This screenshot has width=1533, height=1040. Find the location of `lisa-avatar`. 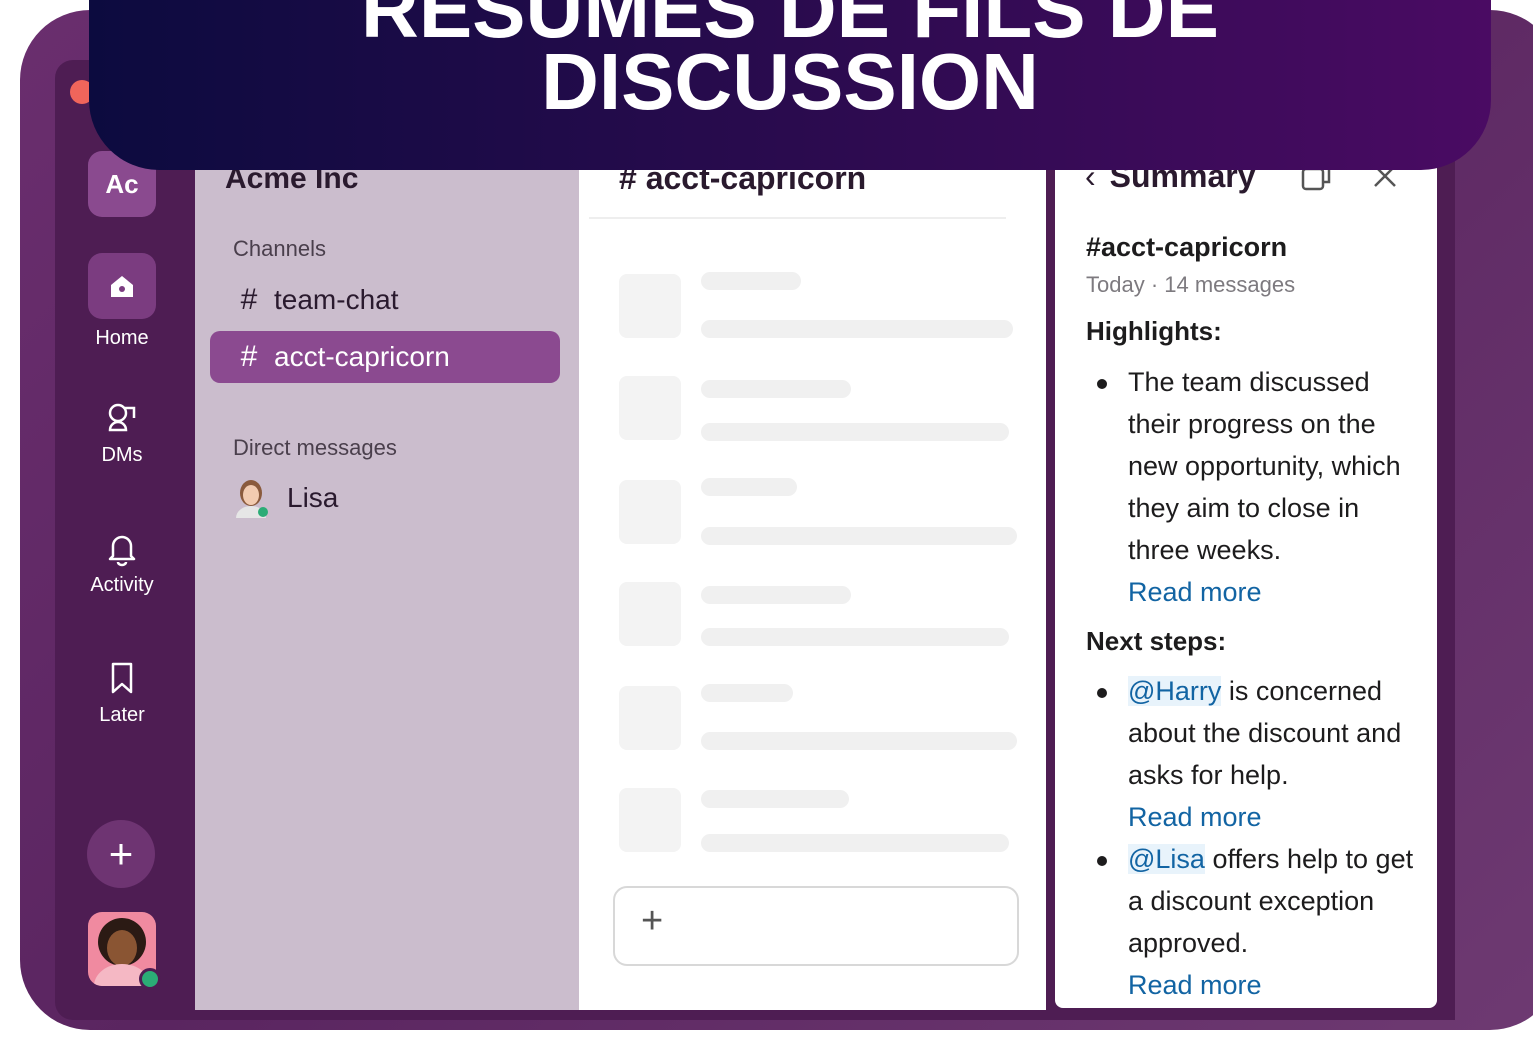

lisa-avatar is located at coordinates (251, 498).